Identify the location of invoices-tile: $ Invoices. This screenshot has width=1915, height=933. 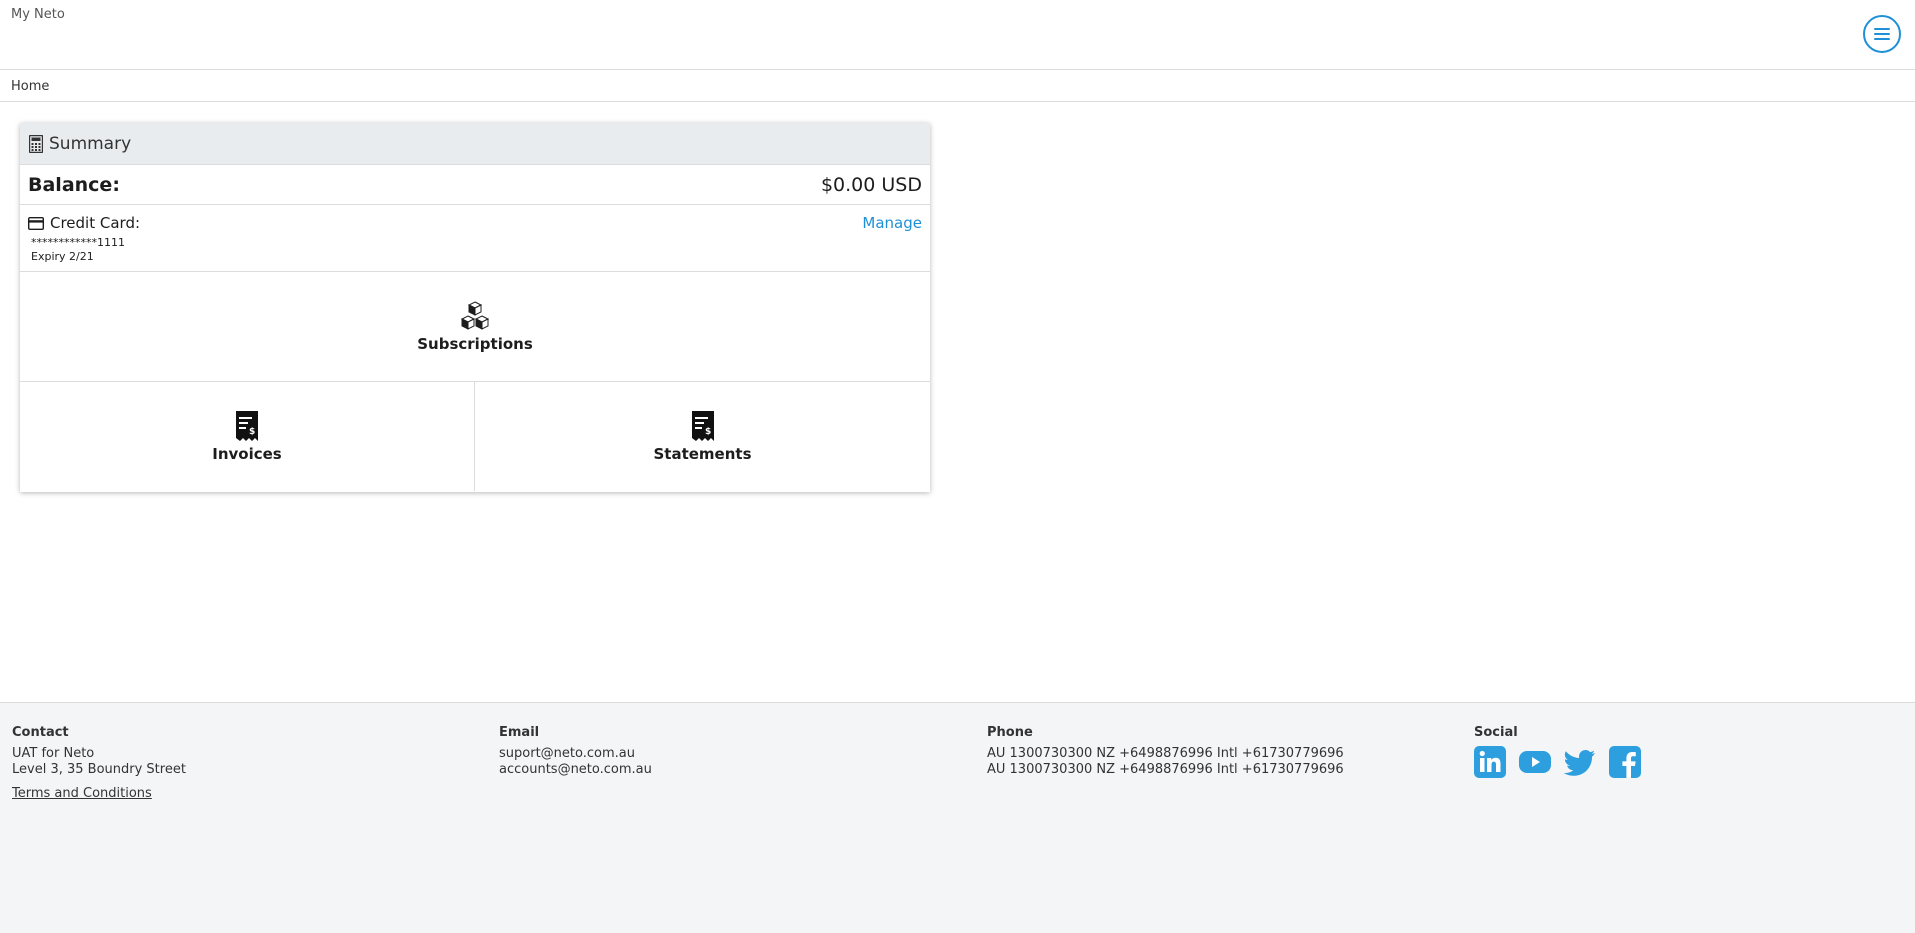
(247, 436).